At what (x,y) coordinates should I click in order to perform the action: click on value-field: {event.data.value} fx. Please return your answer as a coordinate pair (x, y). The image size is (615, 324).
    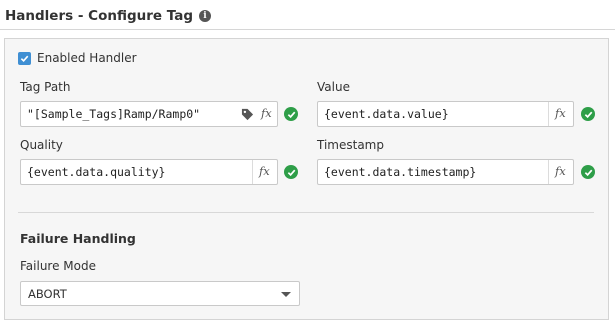
    Looking at the image, I should click on (445, 114).